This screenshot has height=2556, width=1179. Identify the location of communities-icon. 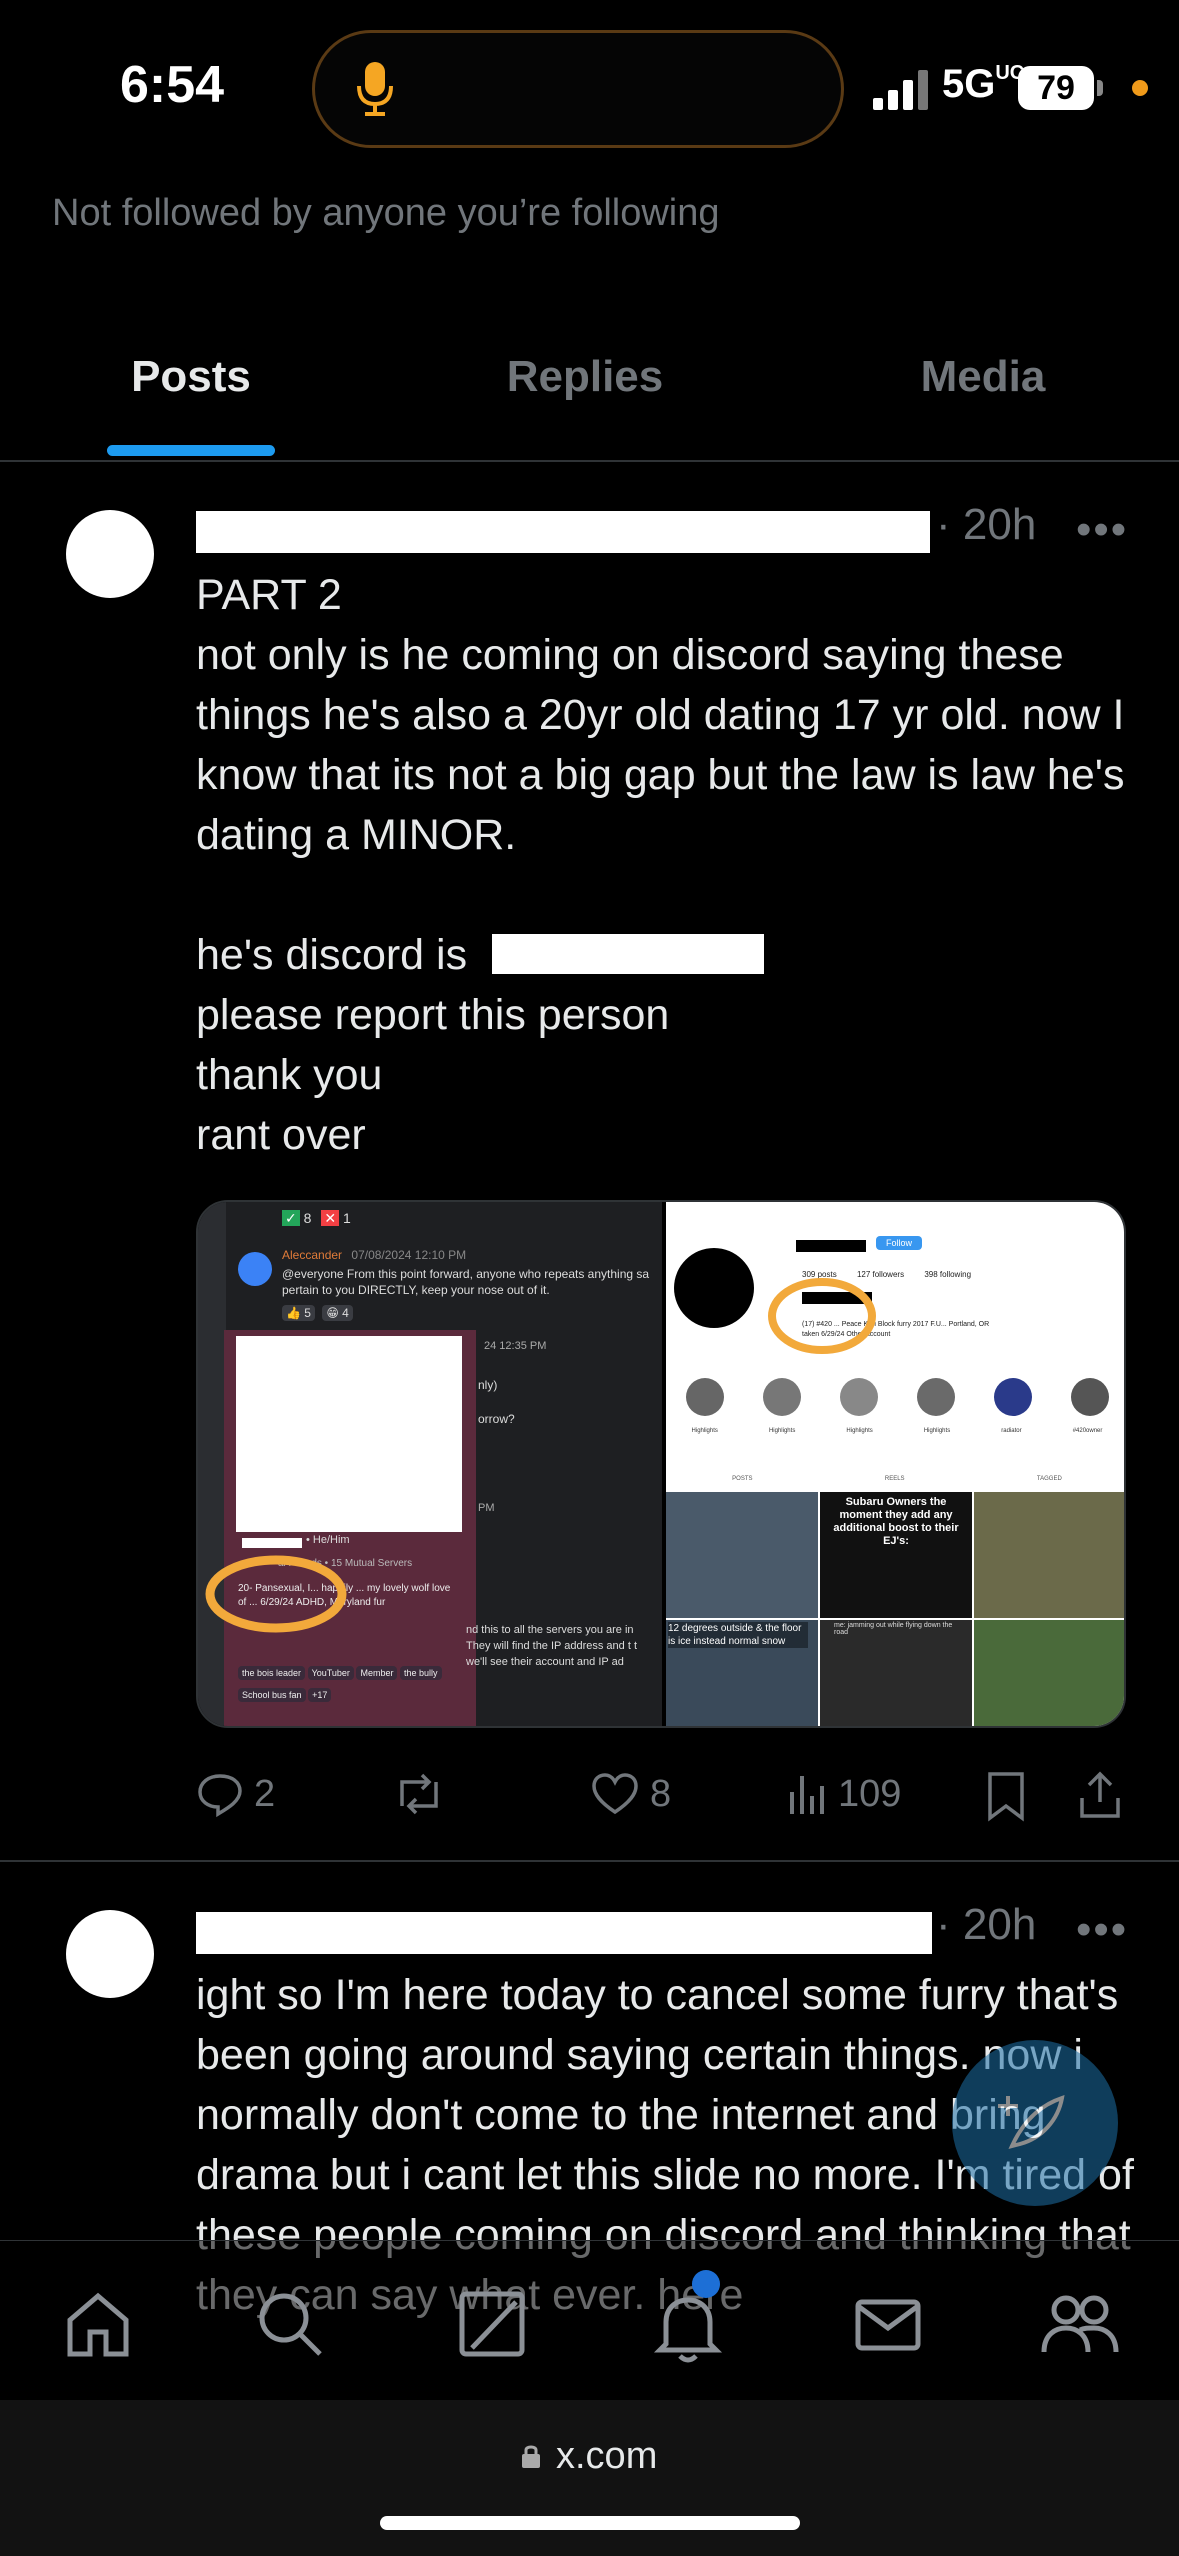
(1080, 2326).